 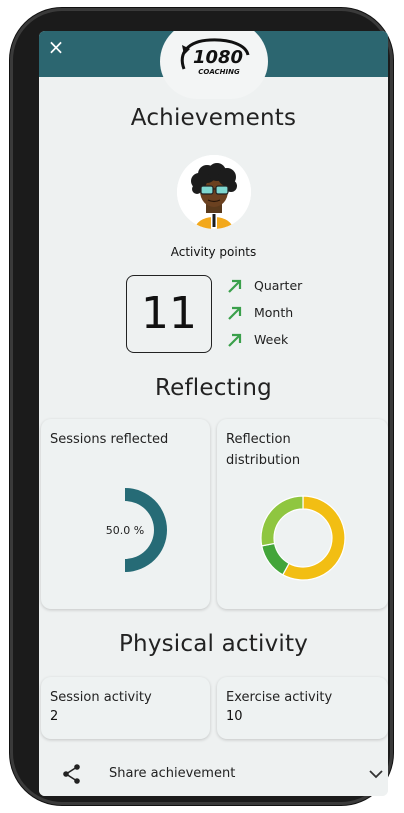 I want to click on reflection-distribution-card: Reflection distribution, so click(x=302, y=514).